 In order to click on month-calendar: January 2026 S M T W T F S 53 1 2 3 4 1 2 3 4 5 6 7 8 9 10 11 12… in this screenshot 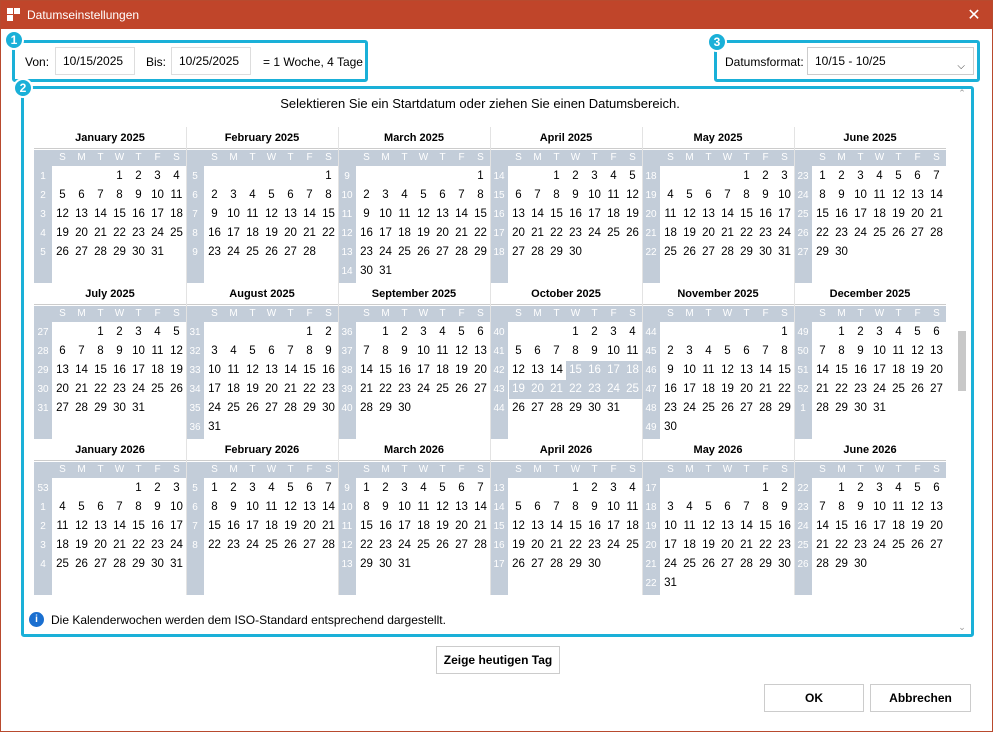, I will do `click(110, 517)`.